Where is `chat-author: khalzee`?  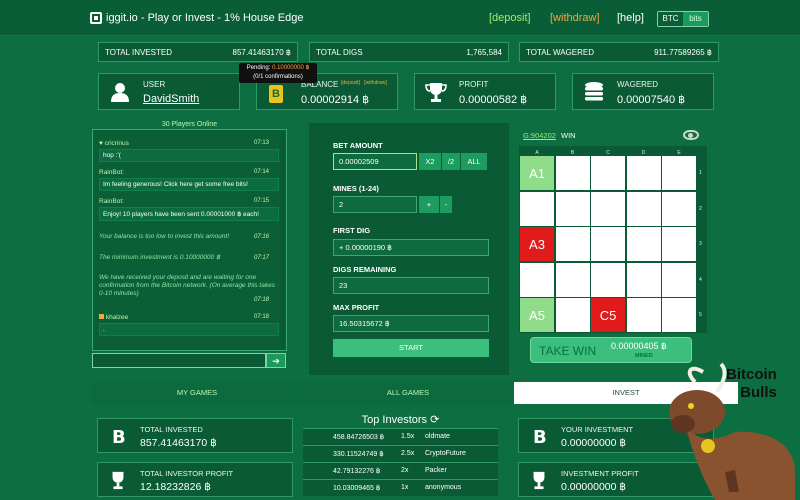
chat-author: khalzee is located at coordinates (117, 317).